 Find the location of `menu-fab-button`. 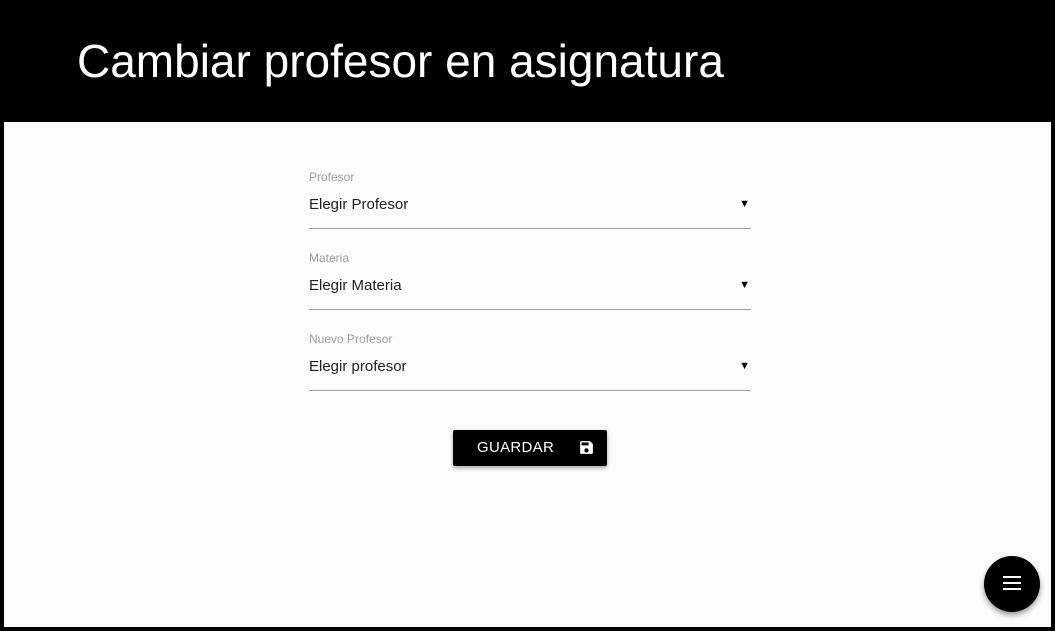

menu-fab-button is located at coordinates (1012, 584).